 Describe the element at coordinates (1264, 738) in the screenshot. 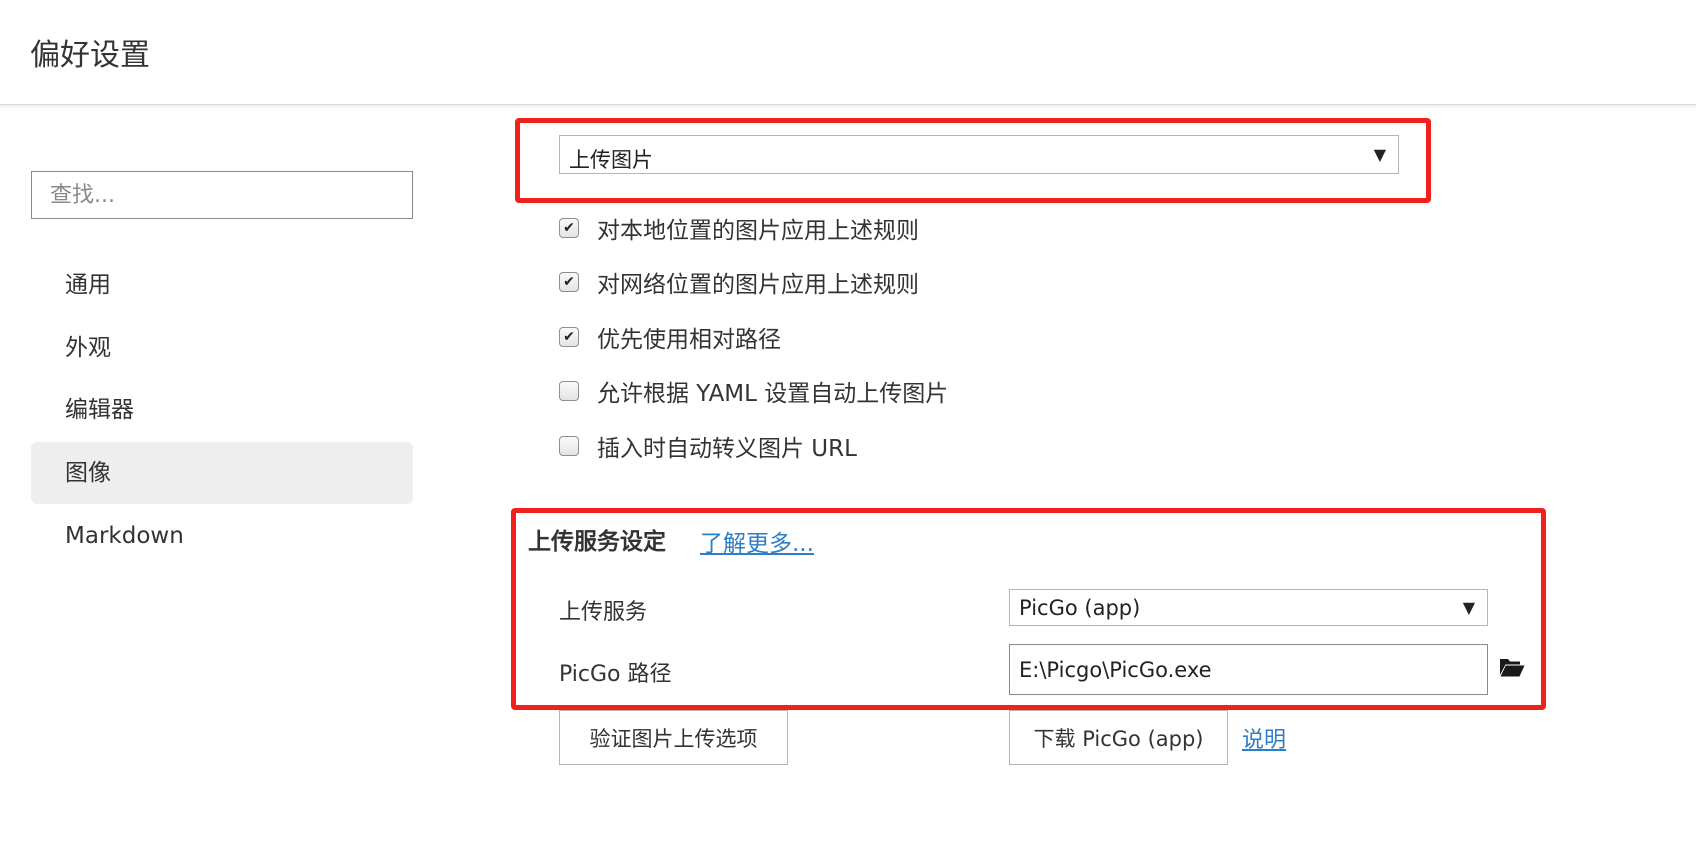

I see `help-link: 说明` at that location.